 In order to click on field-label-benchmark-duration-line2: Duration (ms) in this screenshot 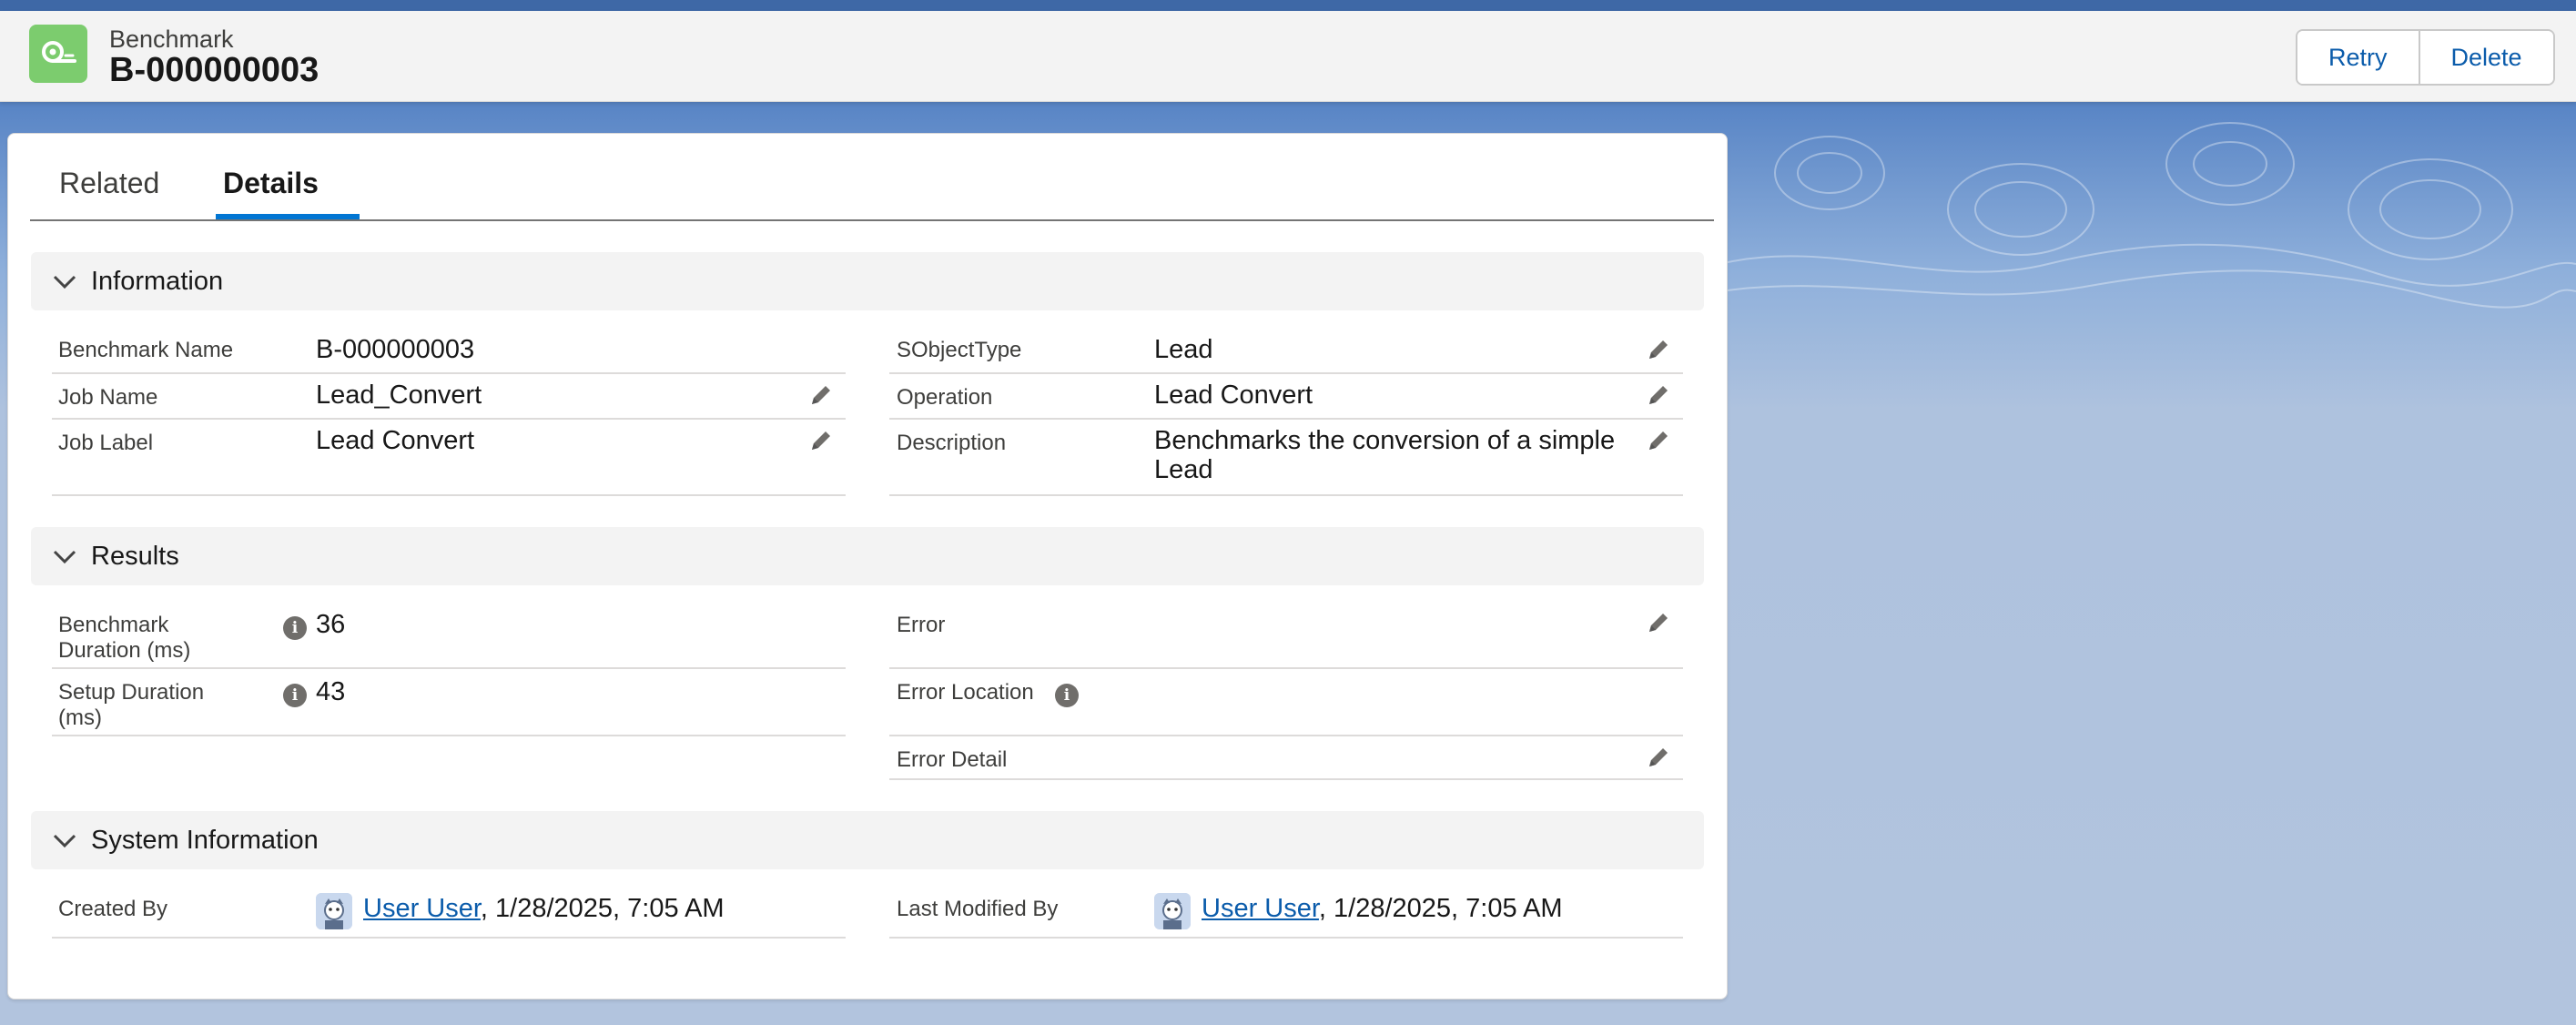, I will do `click(124, 650)`.